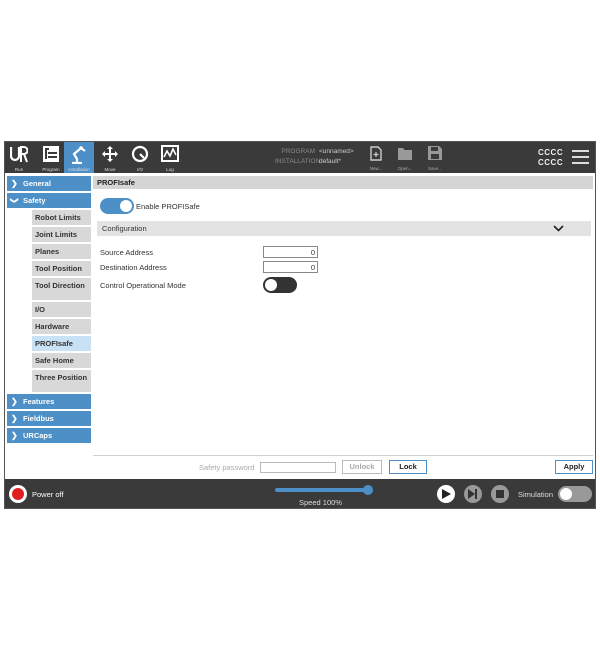  What do you see at coordinates (126, 252) in the screenshot?
I see `source-address-label: Source Address` at bounding box center [126, 252].